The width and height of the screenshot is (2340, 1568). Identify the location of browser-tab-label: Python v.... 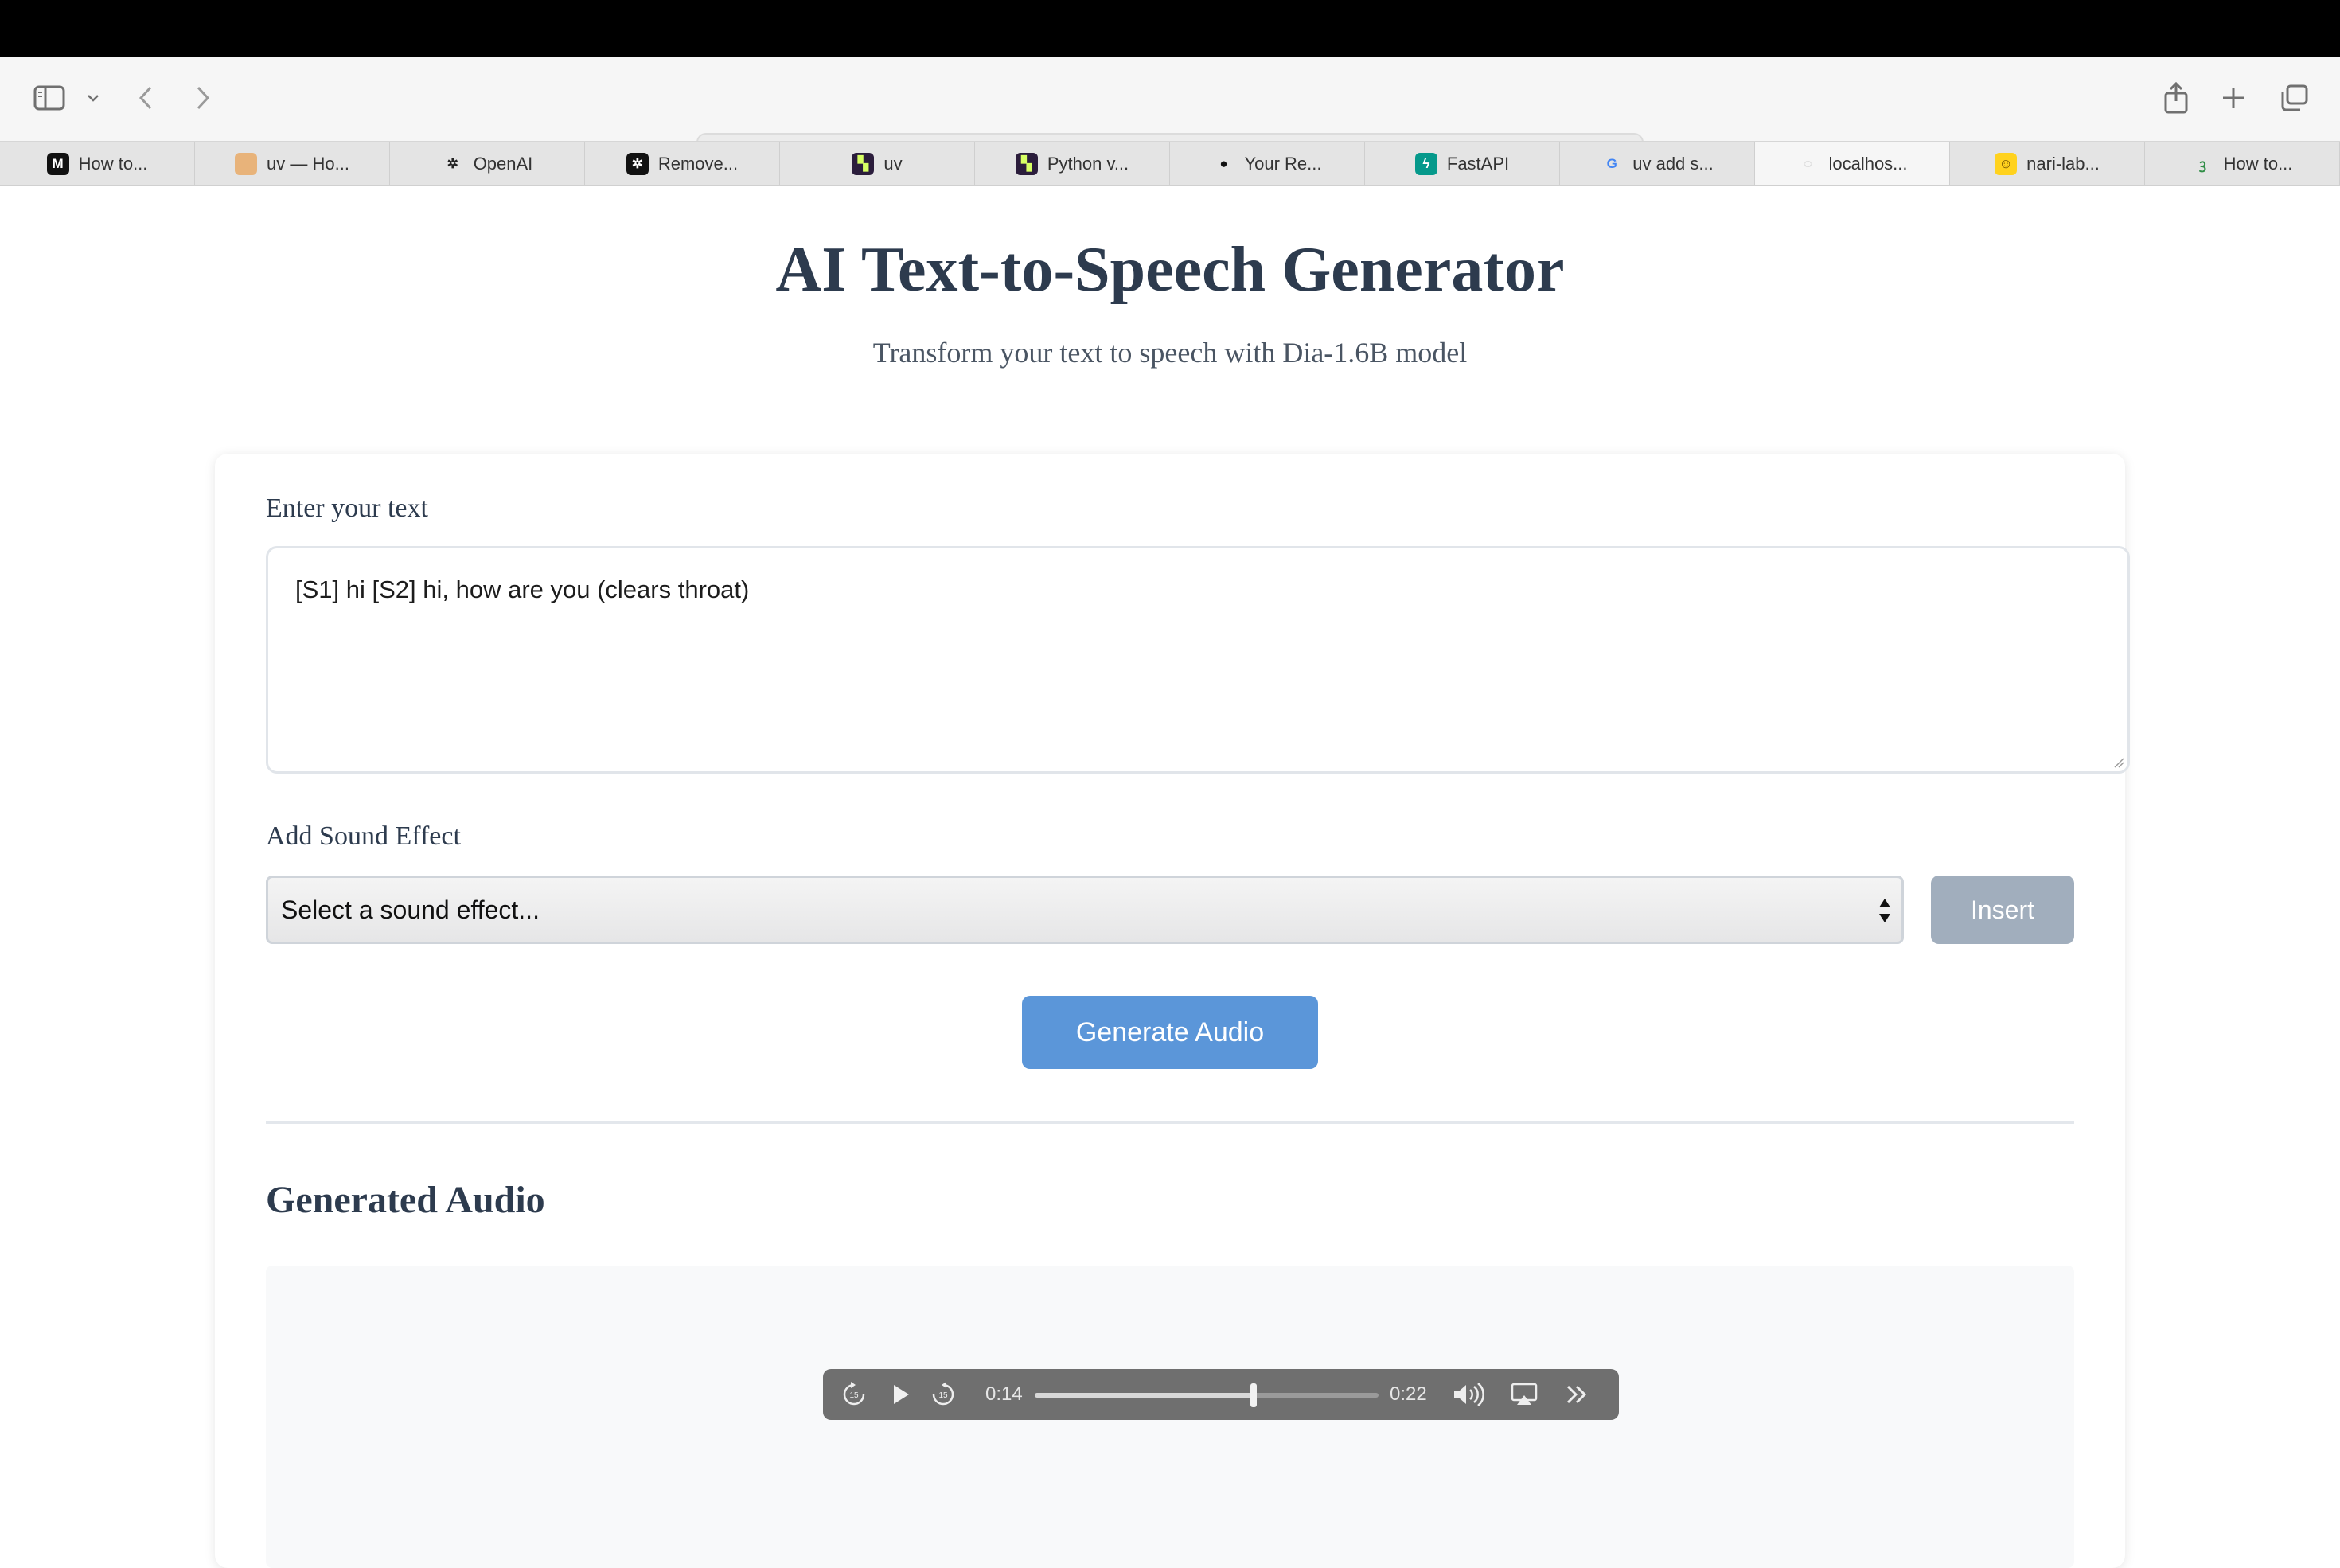
(1088, 163).